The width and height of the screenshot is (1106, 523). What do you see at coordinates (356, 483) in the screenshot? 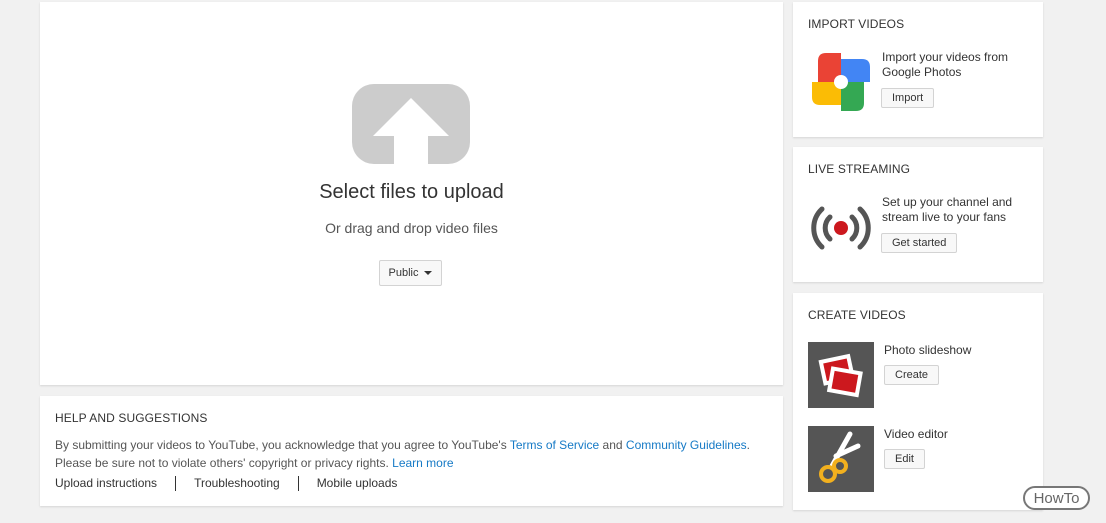
I see `mobile-uploads-link: Mobile uploads` at bounding box center [356, 483].